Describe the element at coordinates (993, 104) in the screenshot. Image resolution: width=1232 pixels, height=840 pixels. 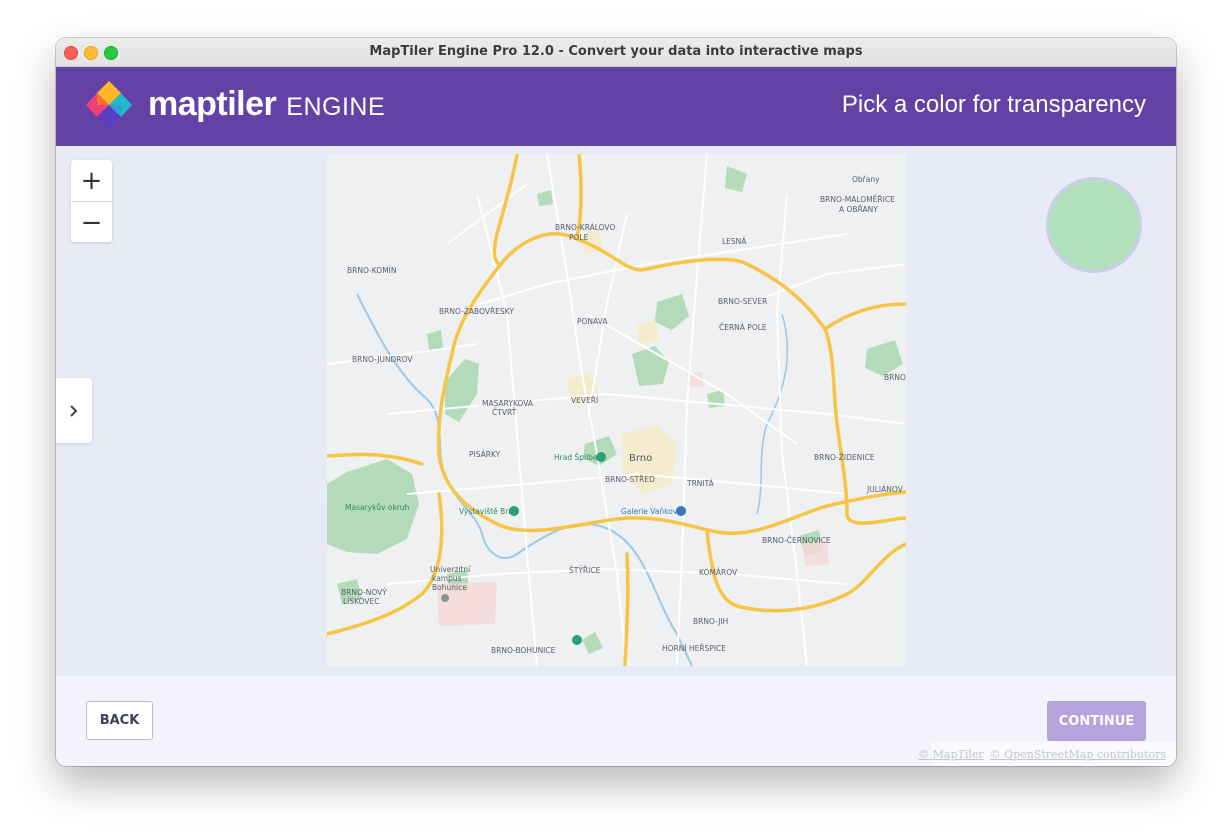
I see `step-title: Pick a color for transparency` at that location.